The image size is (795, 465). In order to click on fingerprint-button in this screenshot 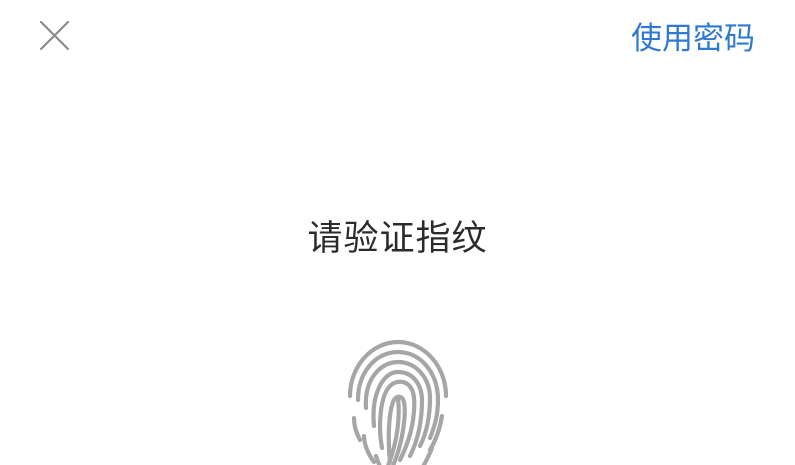, I will do `click(398, 400)`.